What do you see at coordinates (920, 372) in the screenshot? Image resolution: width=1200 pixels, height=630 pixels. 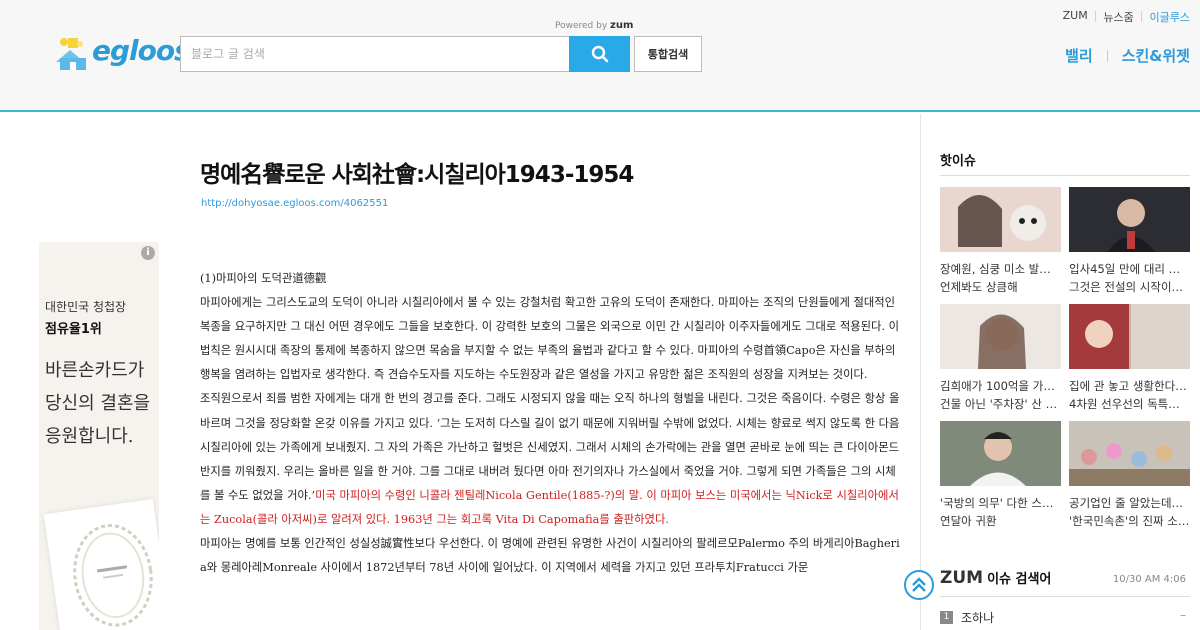 I see `column-divider` at bounding box center [920, 372].